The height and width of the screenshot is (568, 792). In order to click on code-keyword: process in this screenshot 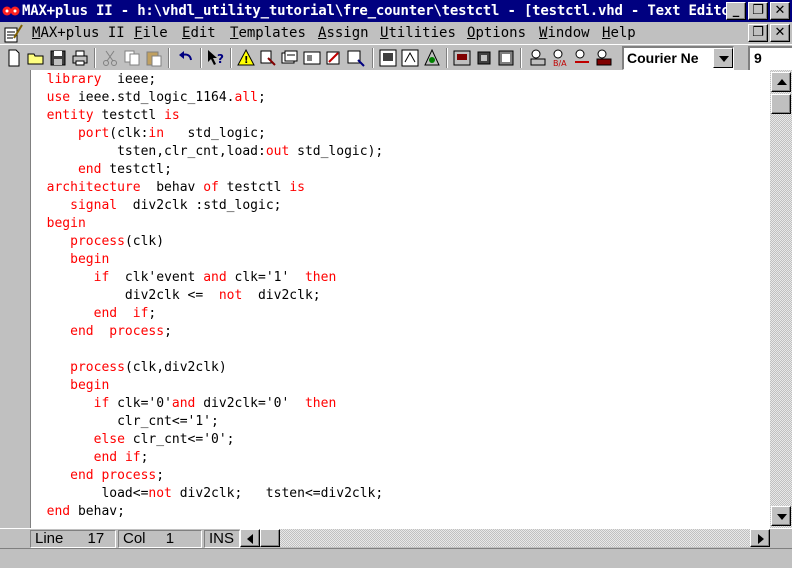, I will do `click(137, 331)`.